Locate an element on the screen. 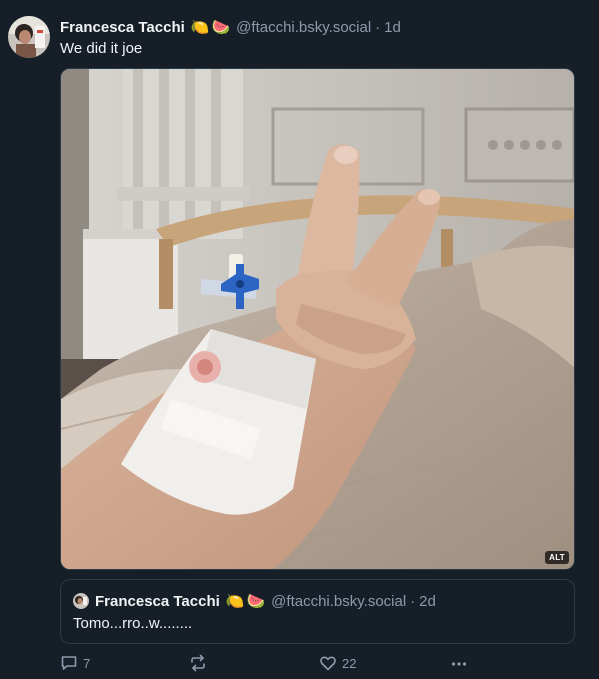 Image resolution: width=599 pixels, height=679 pixels. repost-icon is located at coordinates (198, 663).